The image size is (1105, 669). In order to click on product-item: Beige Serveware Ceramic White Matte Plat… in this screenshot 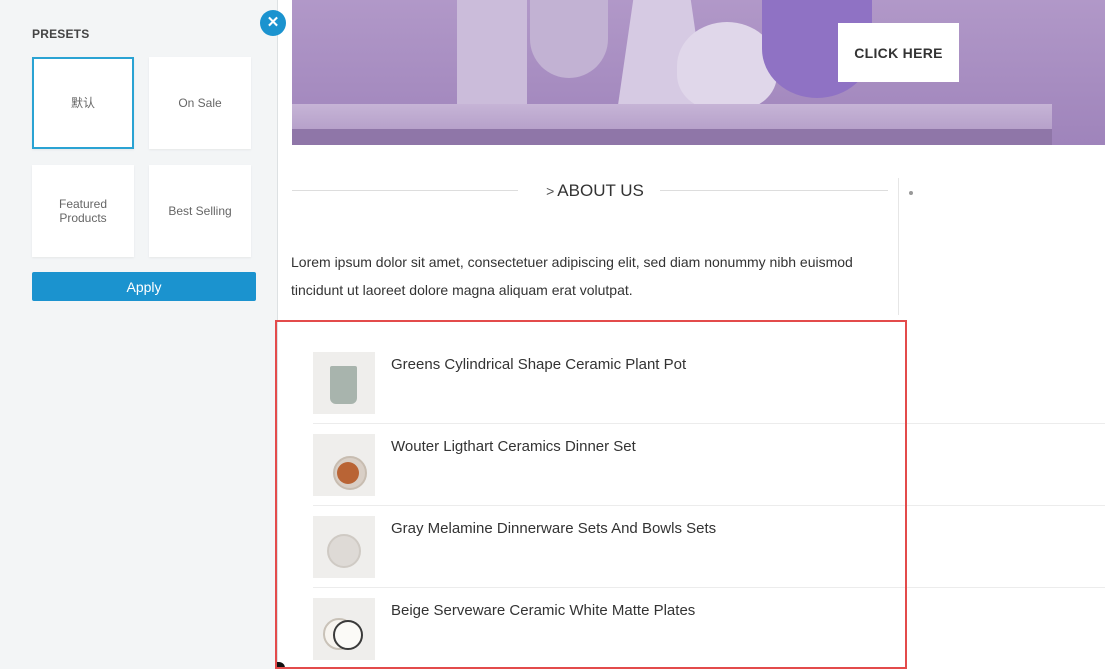, I will do `click(709, 629)`.